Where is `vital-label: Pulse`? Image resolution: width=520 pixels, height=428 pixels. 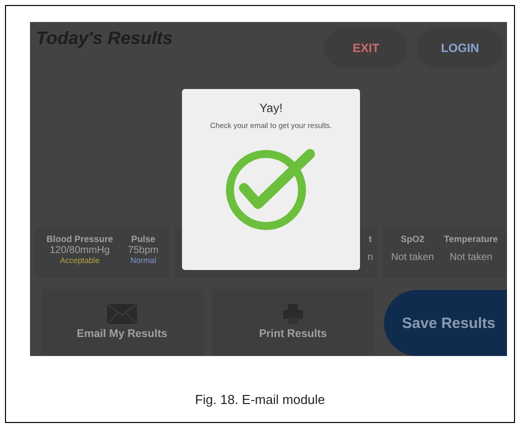 vital-label: Pulse is located at coordinates (143, 239).